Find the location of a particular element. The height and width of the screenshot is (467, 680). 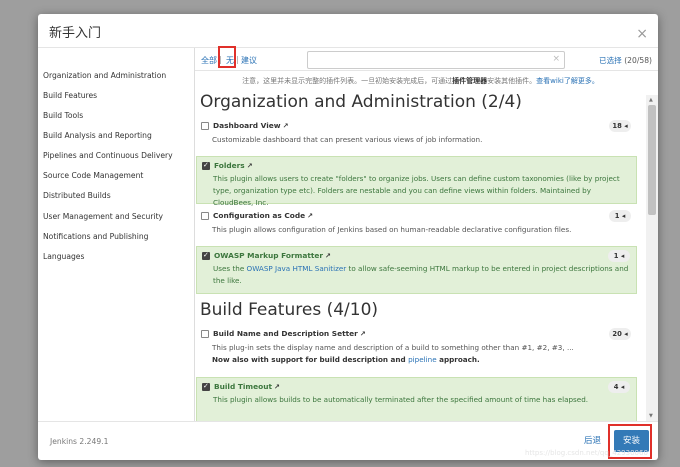

back-button: 后退 is located at coordinates (592, 440).